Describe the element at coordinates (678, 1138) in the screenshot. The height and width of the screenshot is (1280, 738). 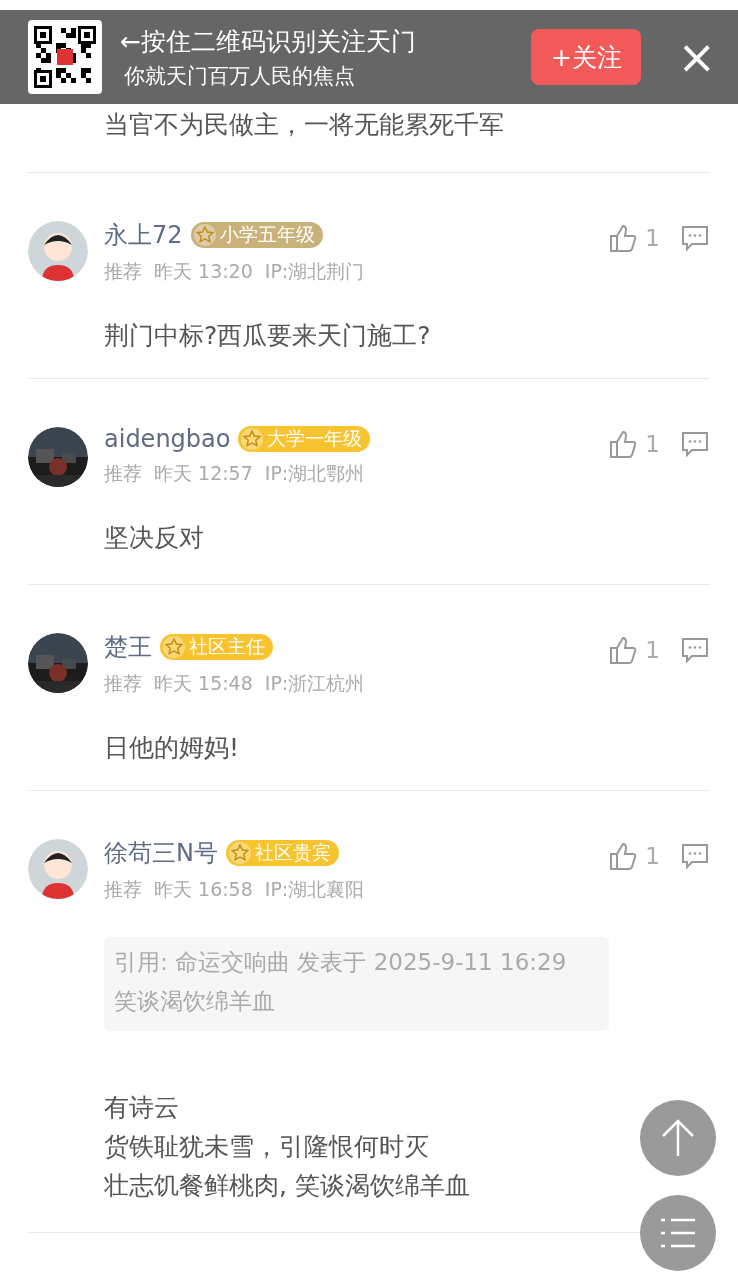
I see `arrow-up-icon` at that location.